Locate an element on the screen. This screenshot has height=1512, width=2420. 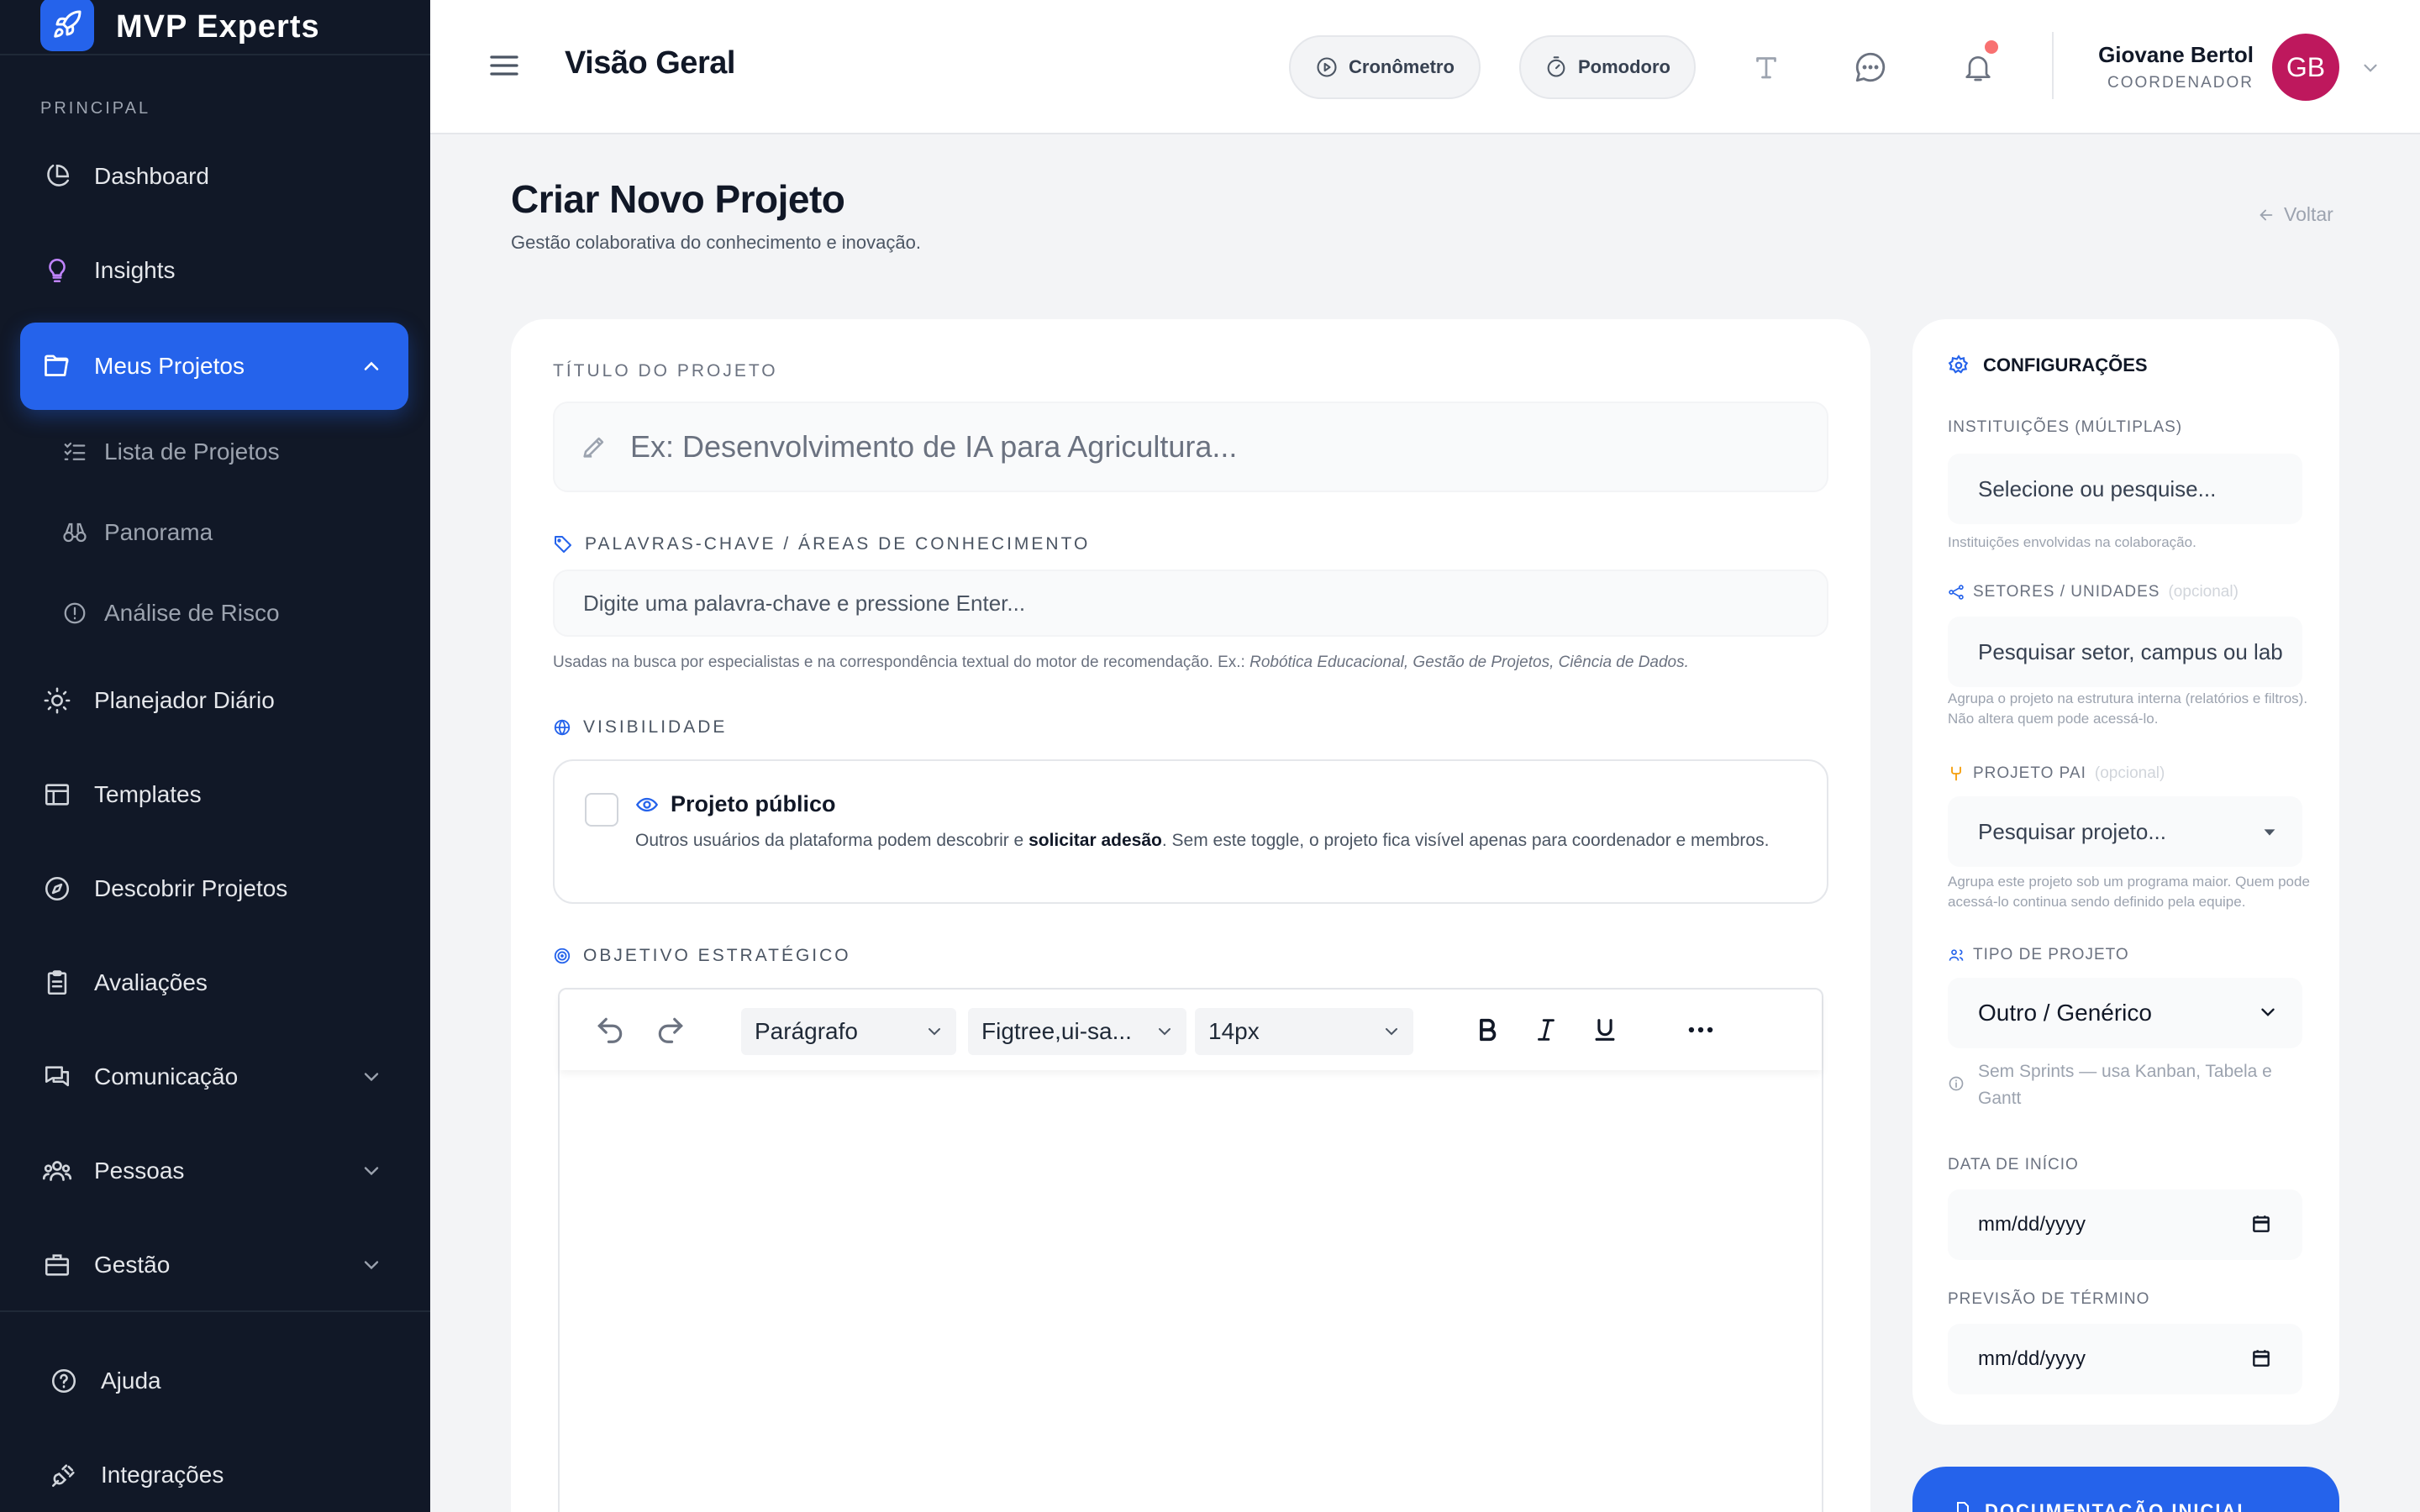
section-label: PRINCIPAL is located at coordinates (96, 108).